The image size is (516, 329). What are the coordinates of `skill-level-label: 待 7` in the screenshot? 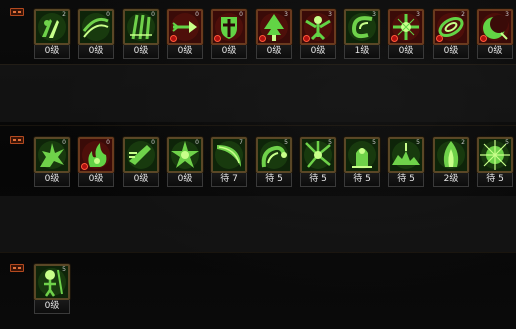 It's located at (229, 180).